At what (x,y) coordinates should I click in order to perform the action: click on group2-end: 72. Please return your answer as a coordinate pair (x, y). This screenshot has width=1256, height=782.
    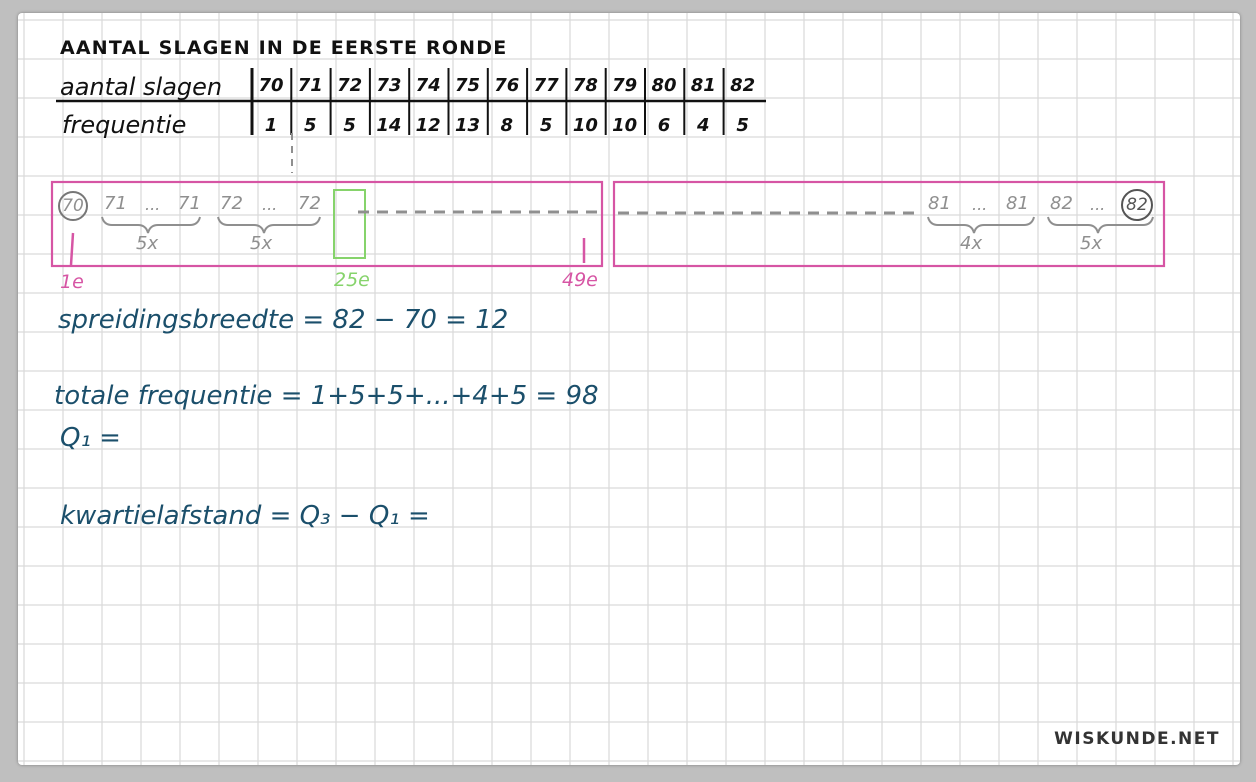
    Looking at the image, I should click on (309, 203).